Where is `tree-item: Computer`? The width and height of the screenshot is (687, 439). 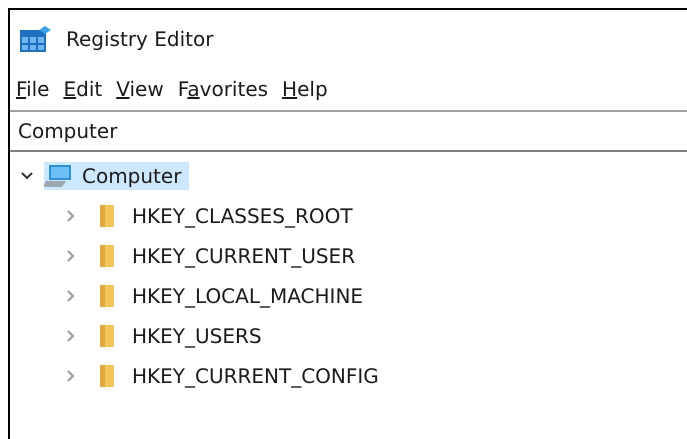 tree-item: Computer is located at coordinates (117, 176).